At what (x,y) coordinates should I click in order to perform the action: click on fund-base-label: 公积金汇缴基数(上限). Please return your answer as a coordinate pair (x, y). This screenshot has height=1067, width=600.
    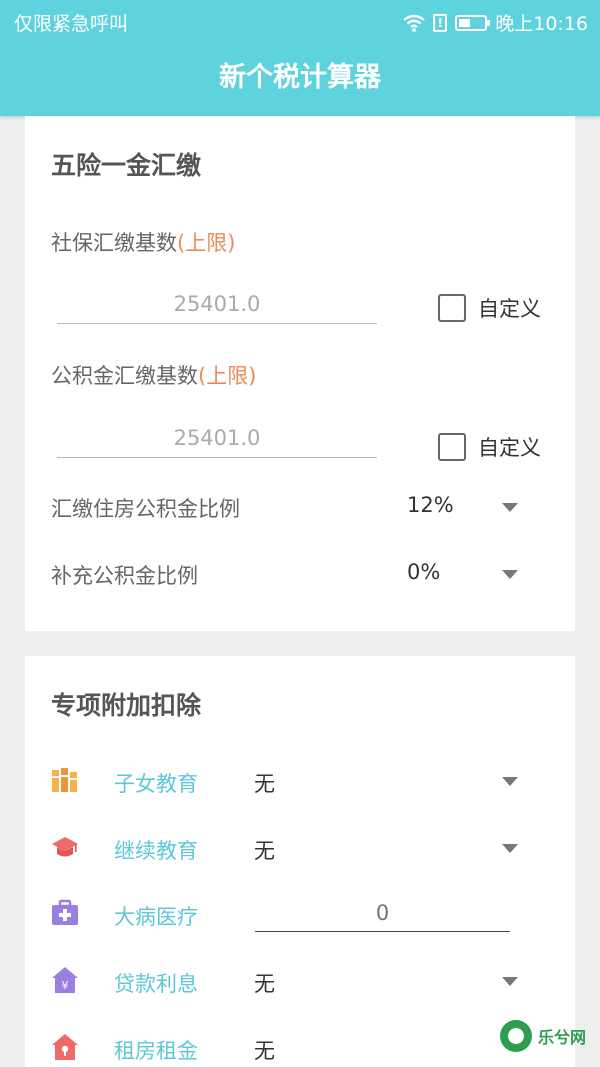
    Looking at the image, I should click on (153, 375).